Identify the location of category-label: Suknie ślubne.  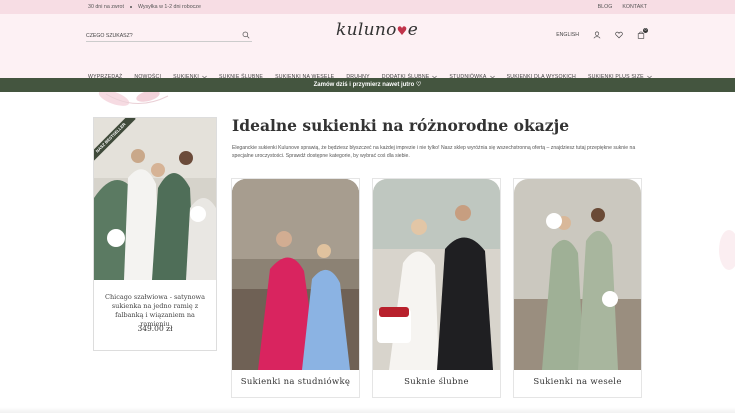
(436, 382).